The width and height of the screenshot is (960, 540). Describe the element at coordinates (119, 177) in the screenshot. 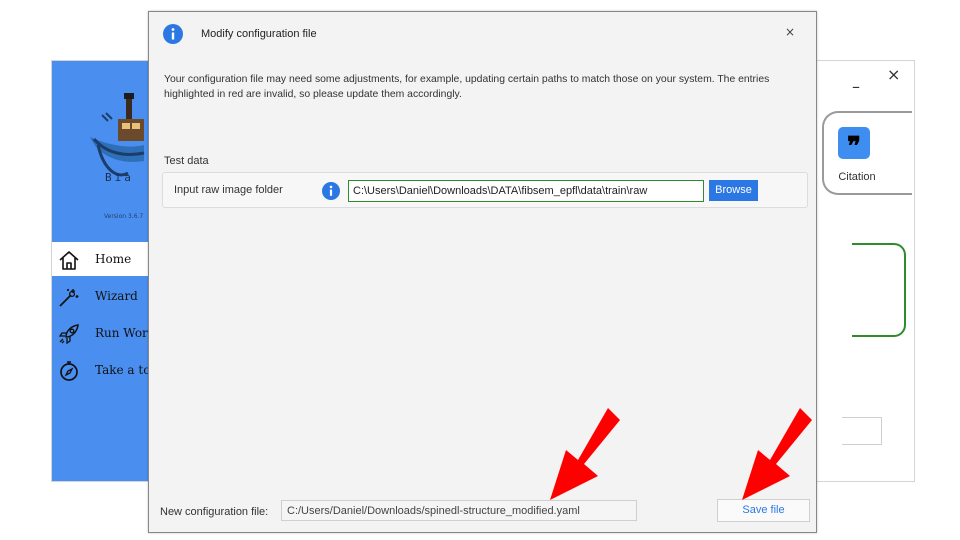

I see `brand-text: Bia` at that location.